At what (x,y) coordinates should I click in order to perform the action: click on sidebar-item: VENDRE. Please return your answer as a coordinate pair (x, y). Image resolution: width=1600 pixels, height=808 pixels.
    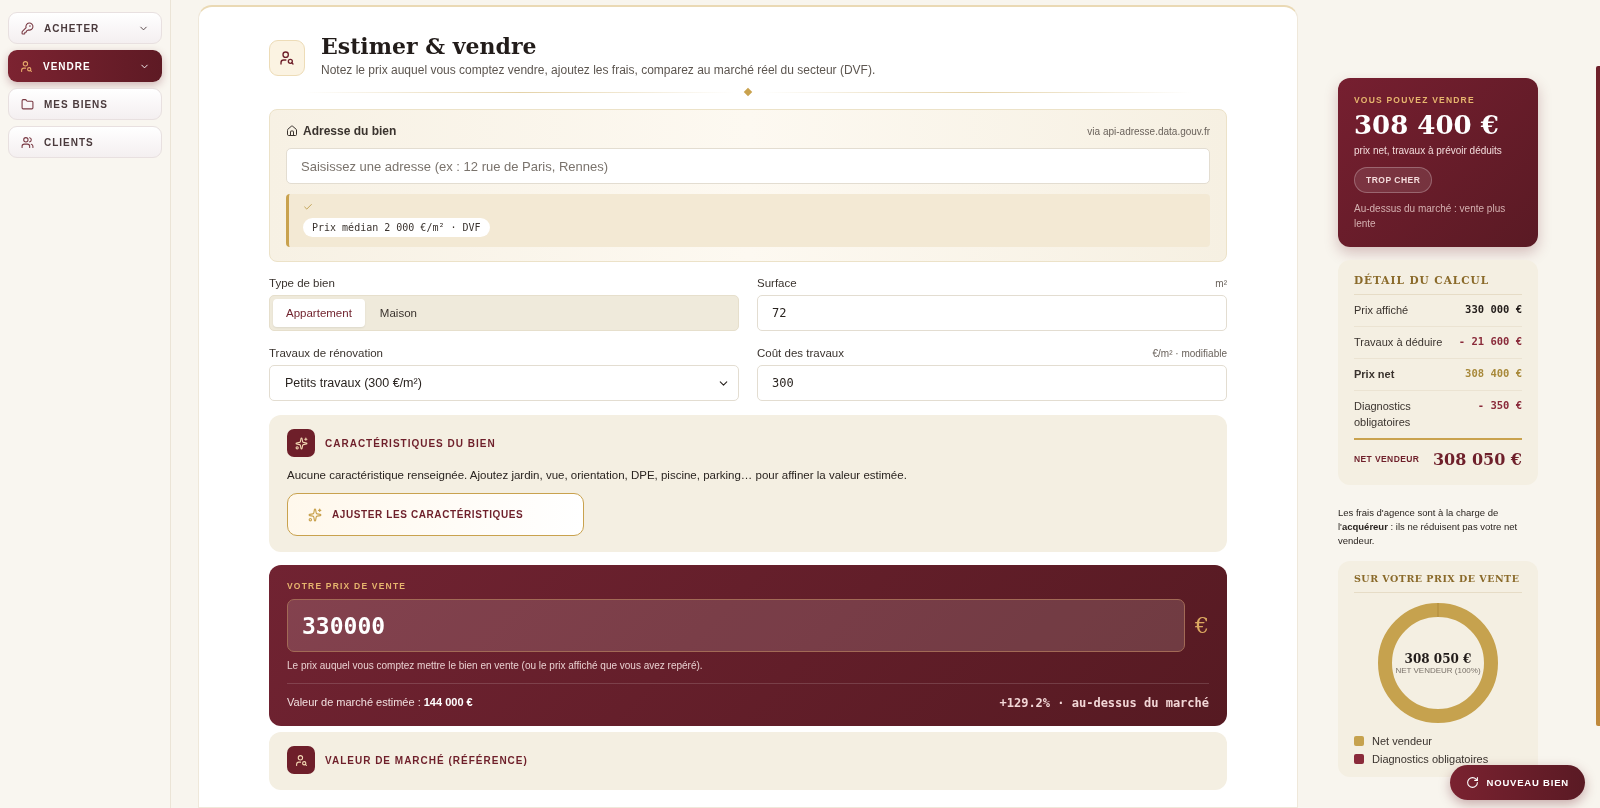
    Looking at the image, I should click on (85, 66).